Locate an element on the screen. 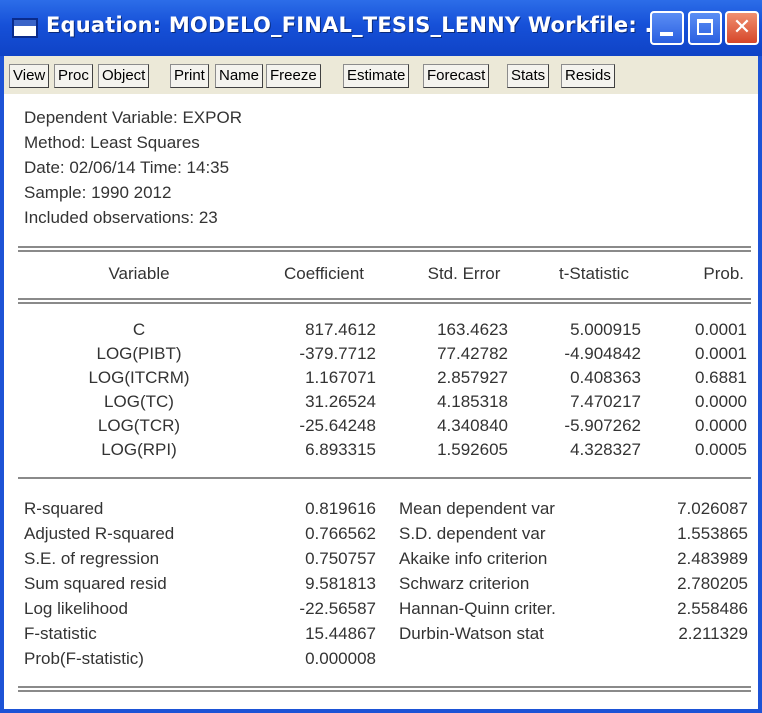 This screenshot has height=713, width=762. std-error-value: 4.340840 is located at coordinates (472, 425).